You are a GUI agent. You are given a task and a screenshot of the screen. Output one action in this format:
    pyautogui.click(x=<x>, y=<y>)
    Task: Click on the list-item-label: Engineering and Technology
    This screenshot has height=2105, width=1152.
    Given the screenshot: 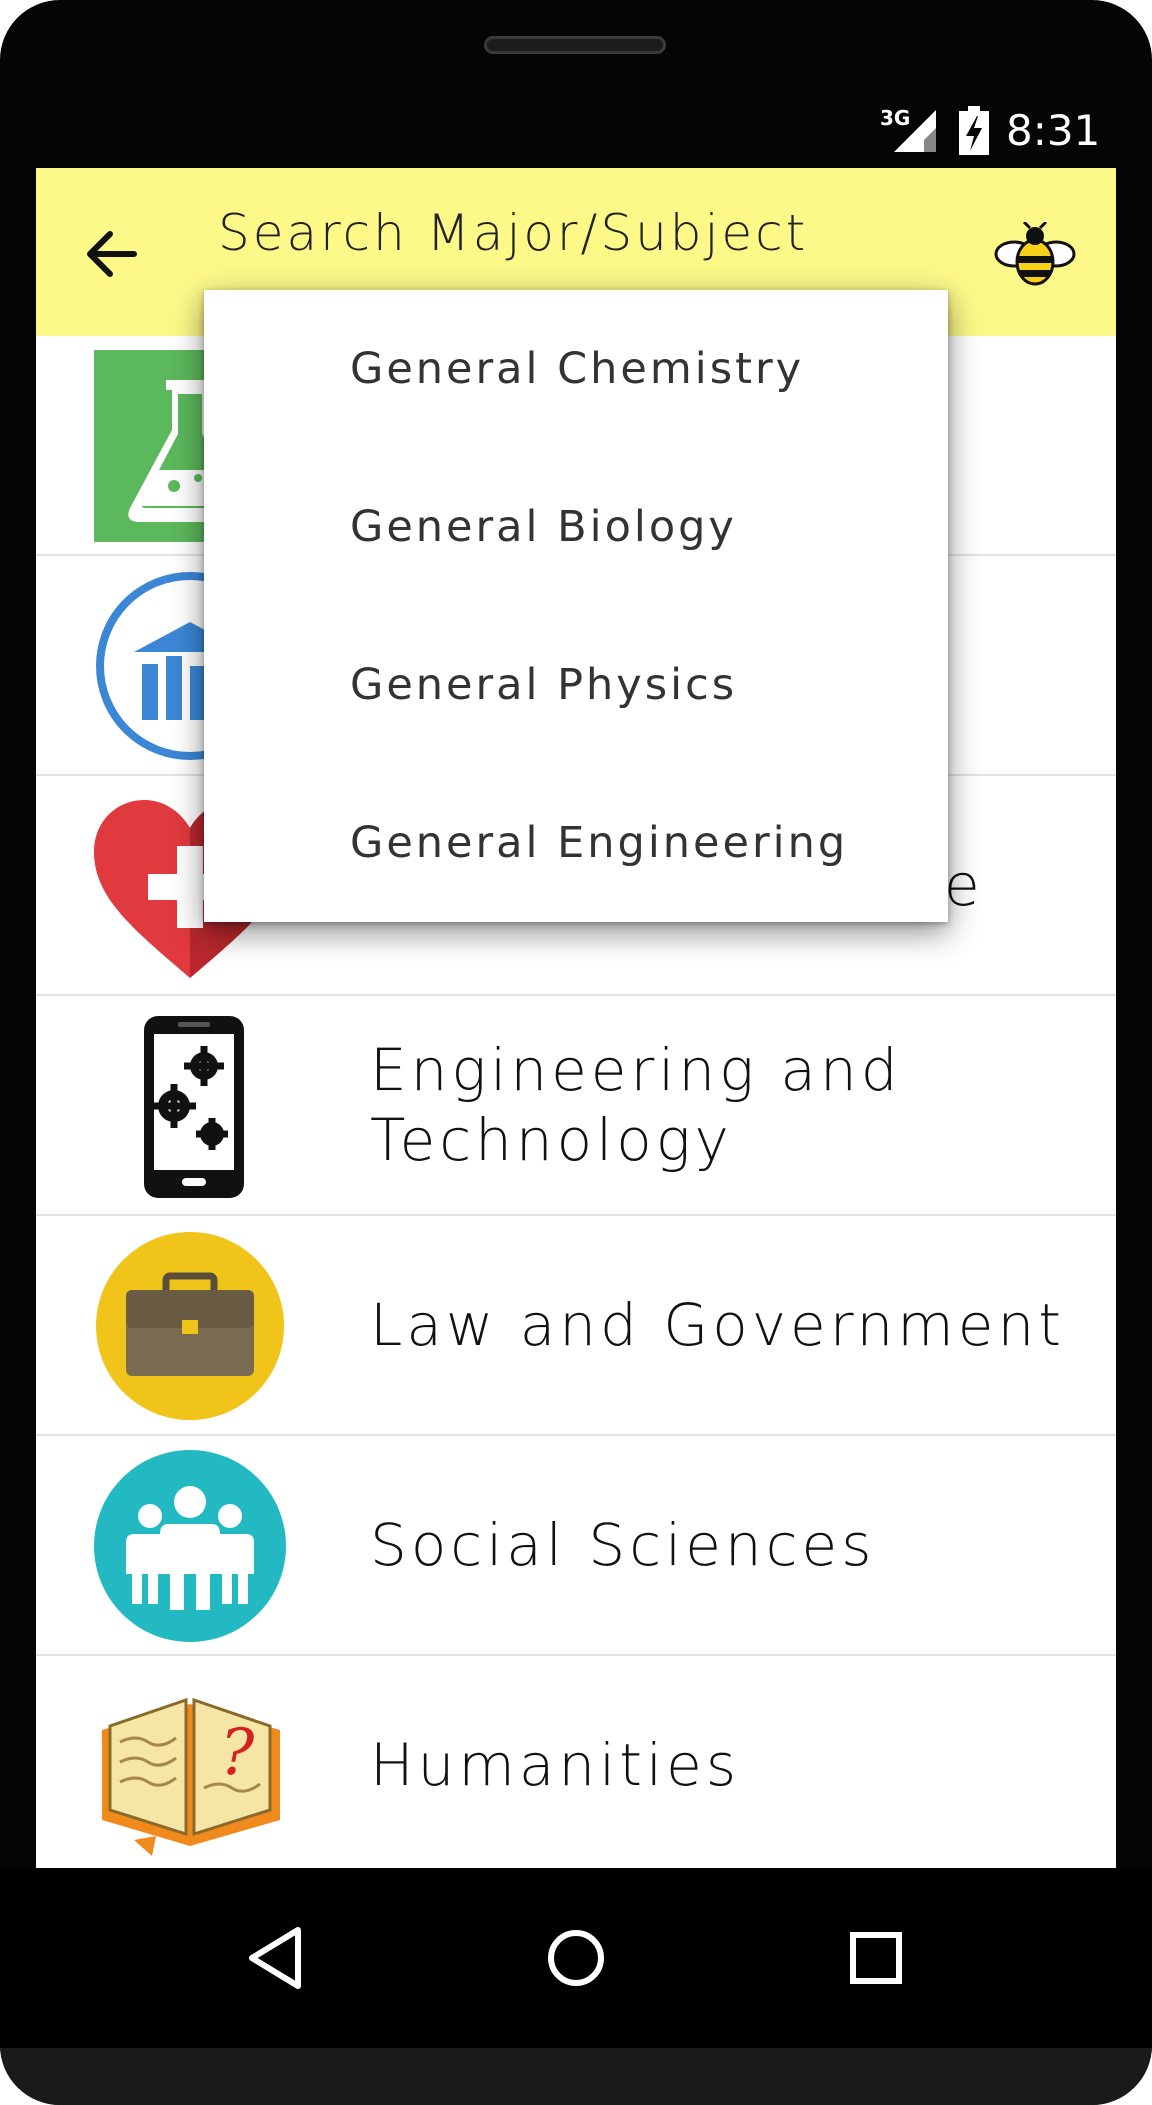 What is the action you would take?
    pyautogui.click(x=636, y=1105)
    